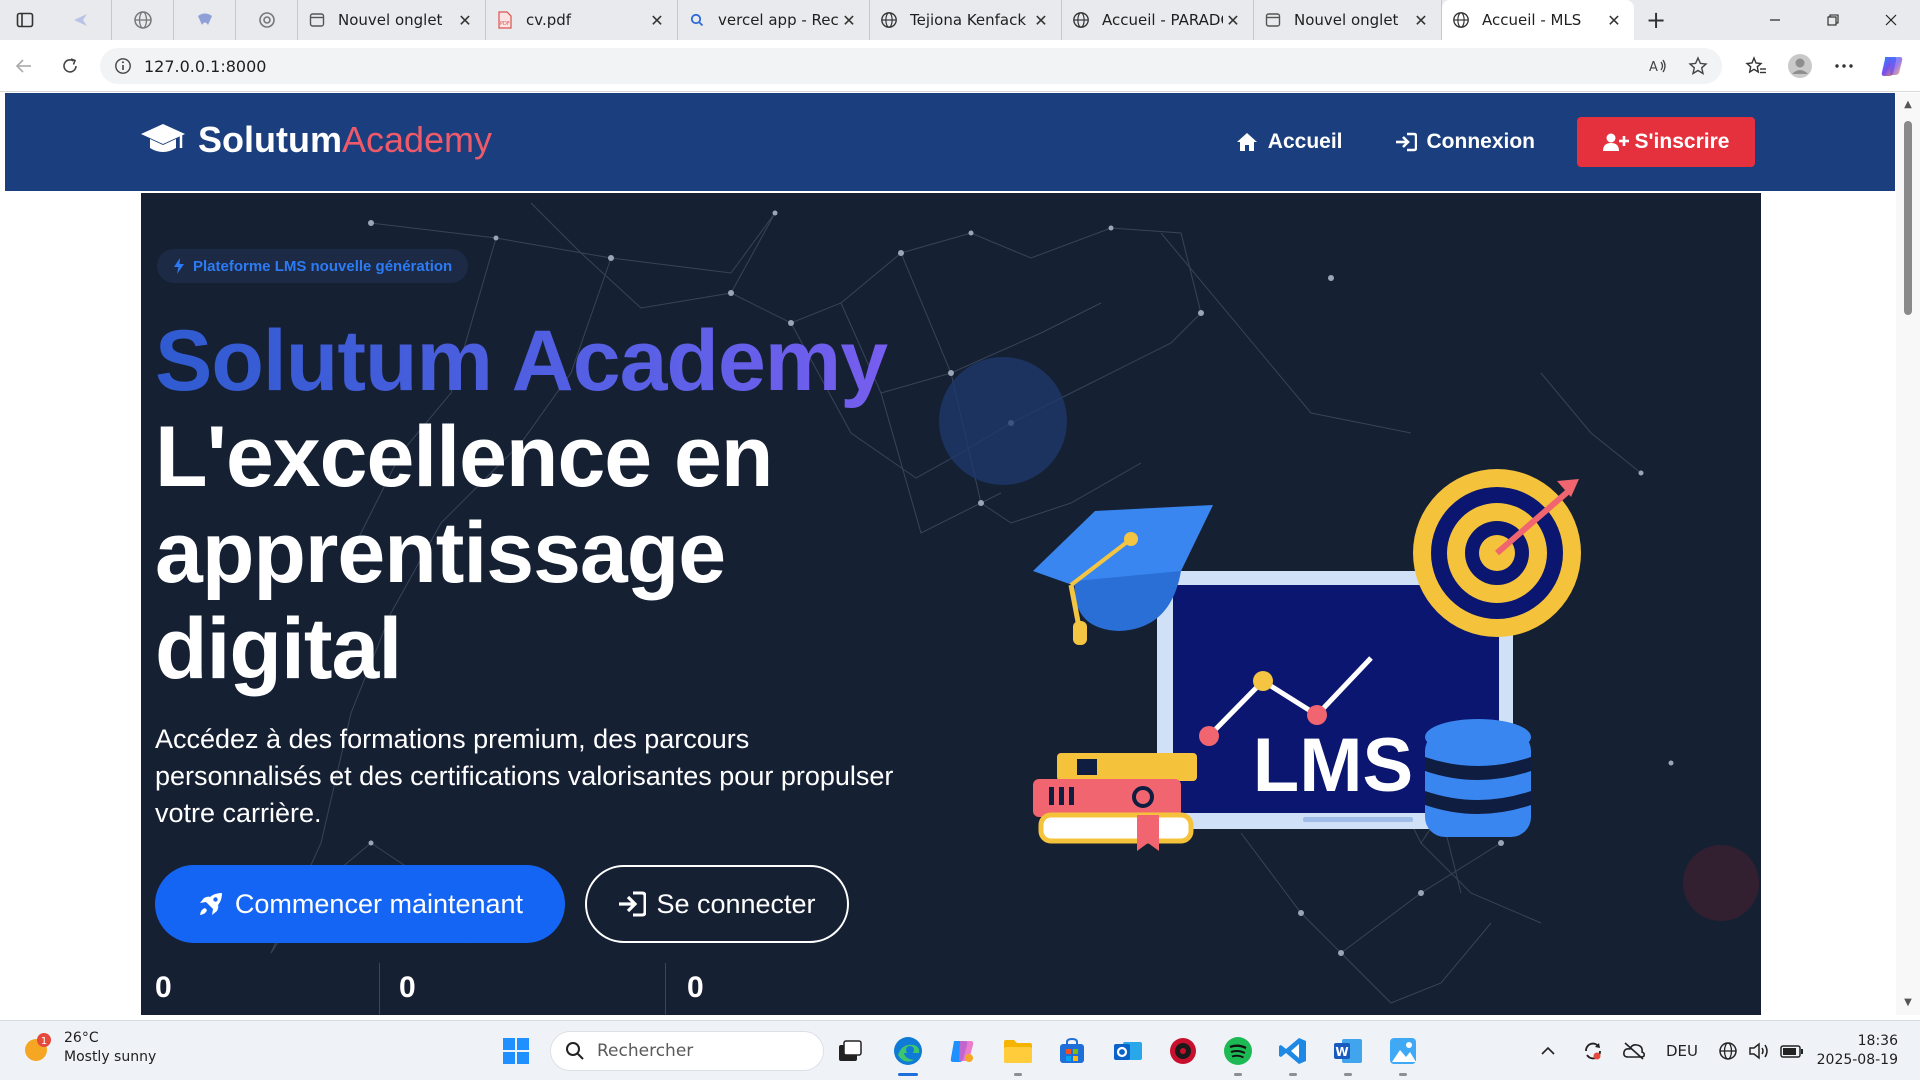 The image size is (1920, 1080). Describe the element at coordinates (1538, 20) in the screenshot. I see `tab-accueil-mls: Accueil - MLS ✕` at that location.